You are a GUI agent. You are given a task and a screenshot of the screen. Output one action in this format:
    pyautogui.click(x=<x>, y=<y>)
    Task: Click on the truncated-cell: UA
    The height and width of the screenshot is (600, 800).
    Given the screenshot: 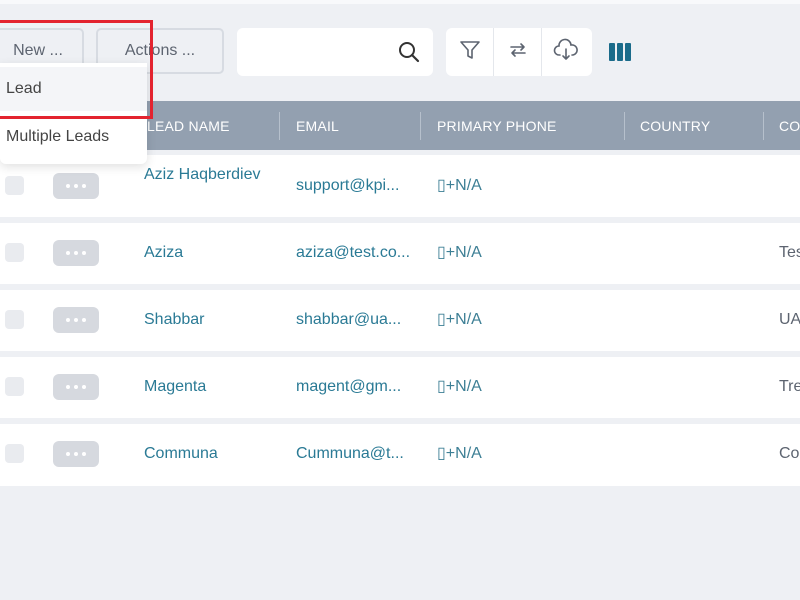 What is the action you would take?
    pyautogui.click(x=789, y=319)
    